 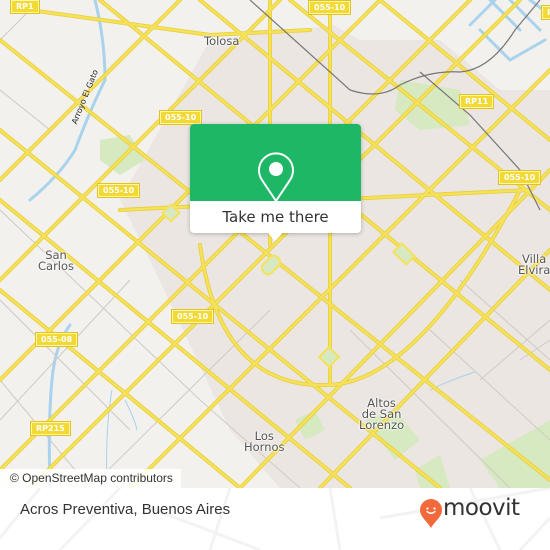 I want to click on moovit-logo: moovit, so click(x=469, y=512).